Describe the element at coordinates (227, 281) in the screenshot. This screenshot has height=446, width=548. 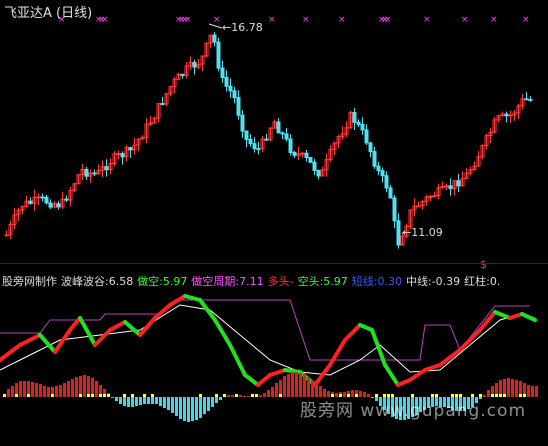
I see `indicator-value: 做空周期:7.11` at that location.